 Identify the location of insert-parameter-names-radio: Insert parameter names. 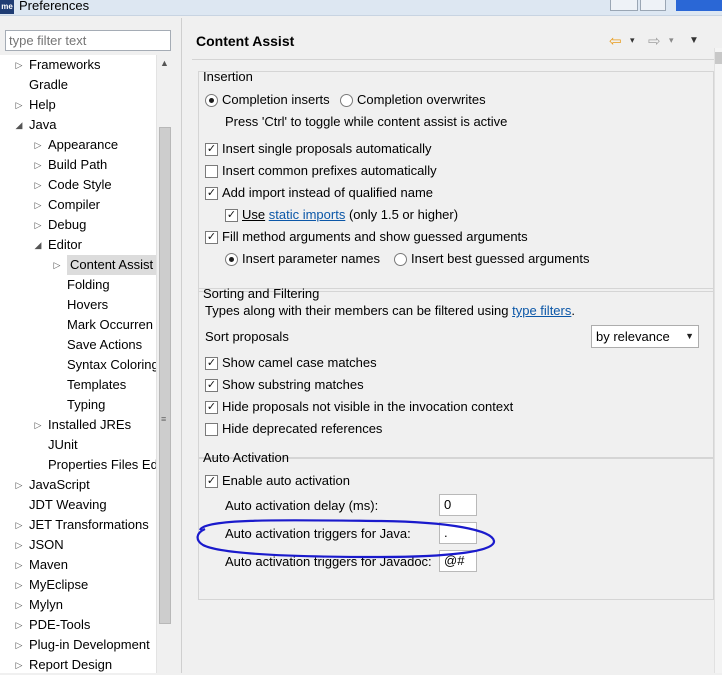
(307, 259).